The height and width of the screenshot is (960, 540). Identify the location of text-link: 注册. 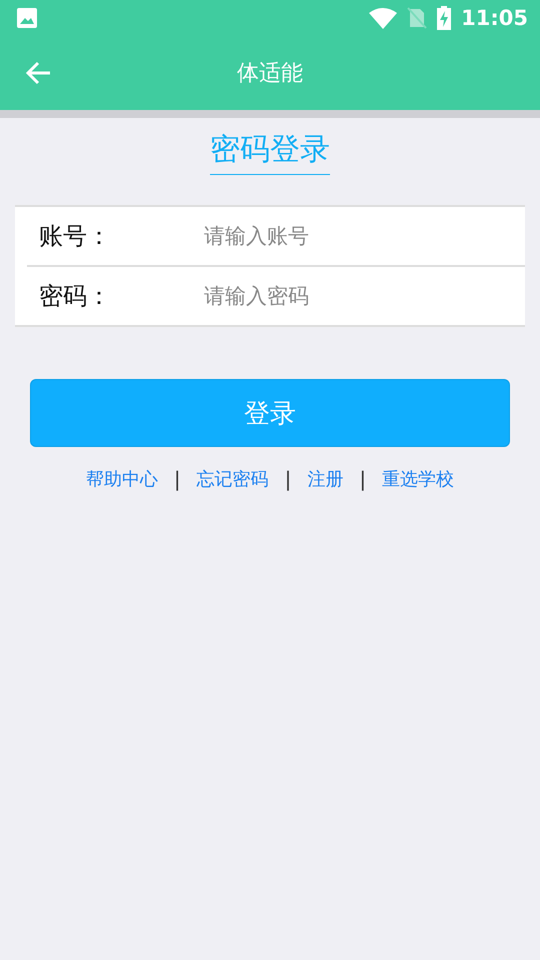
(325, 479).